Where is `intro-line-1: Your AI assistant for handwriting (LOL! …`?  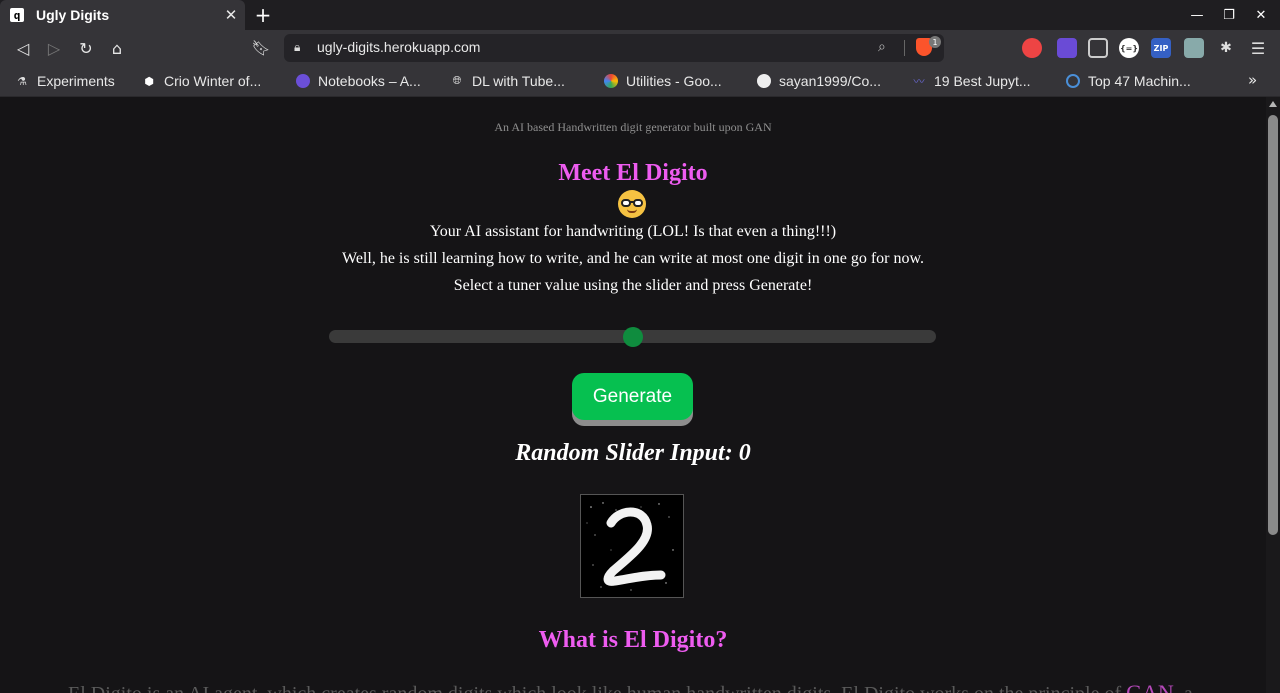
intro-line-1: Your AI assistant for handwriting (LOL! … is located at coordinates (633, 231).